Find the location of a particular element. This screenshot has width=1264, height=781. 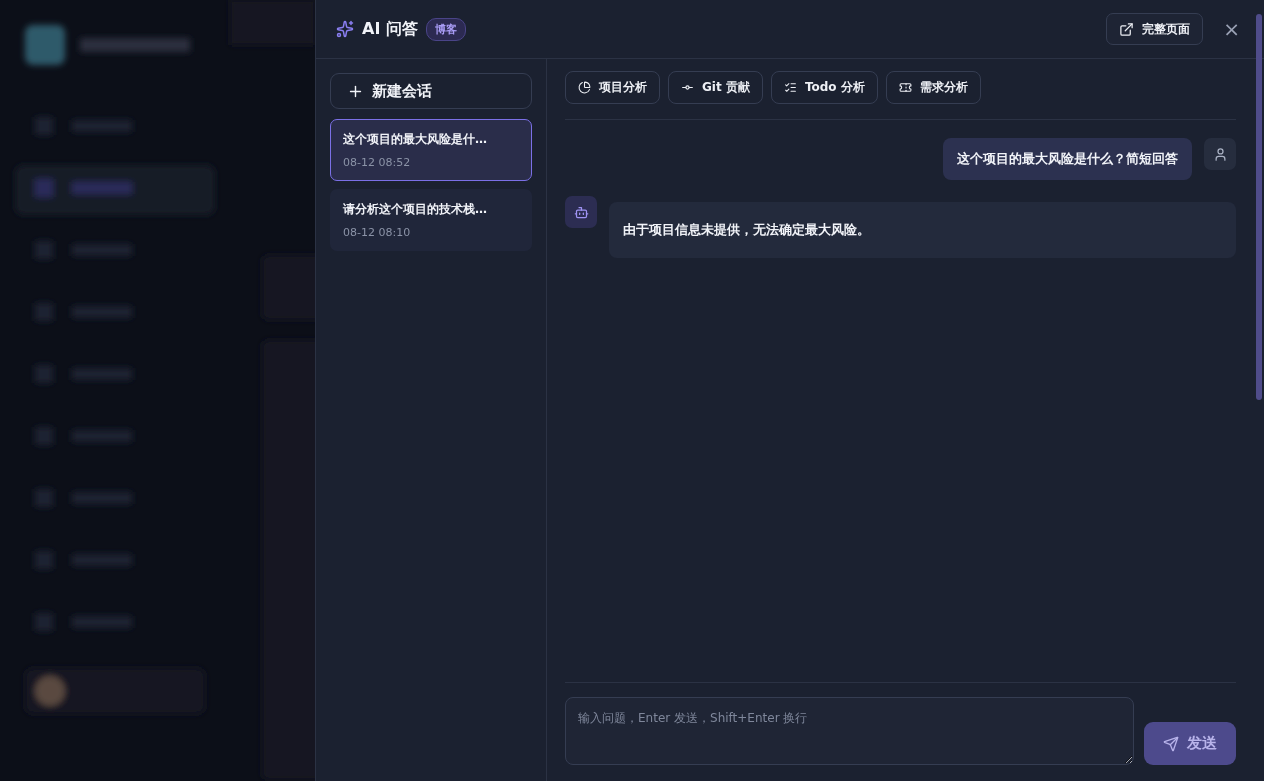

new-chat-button: 新建会话 is located at coordinates (431, 91).